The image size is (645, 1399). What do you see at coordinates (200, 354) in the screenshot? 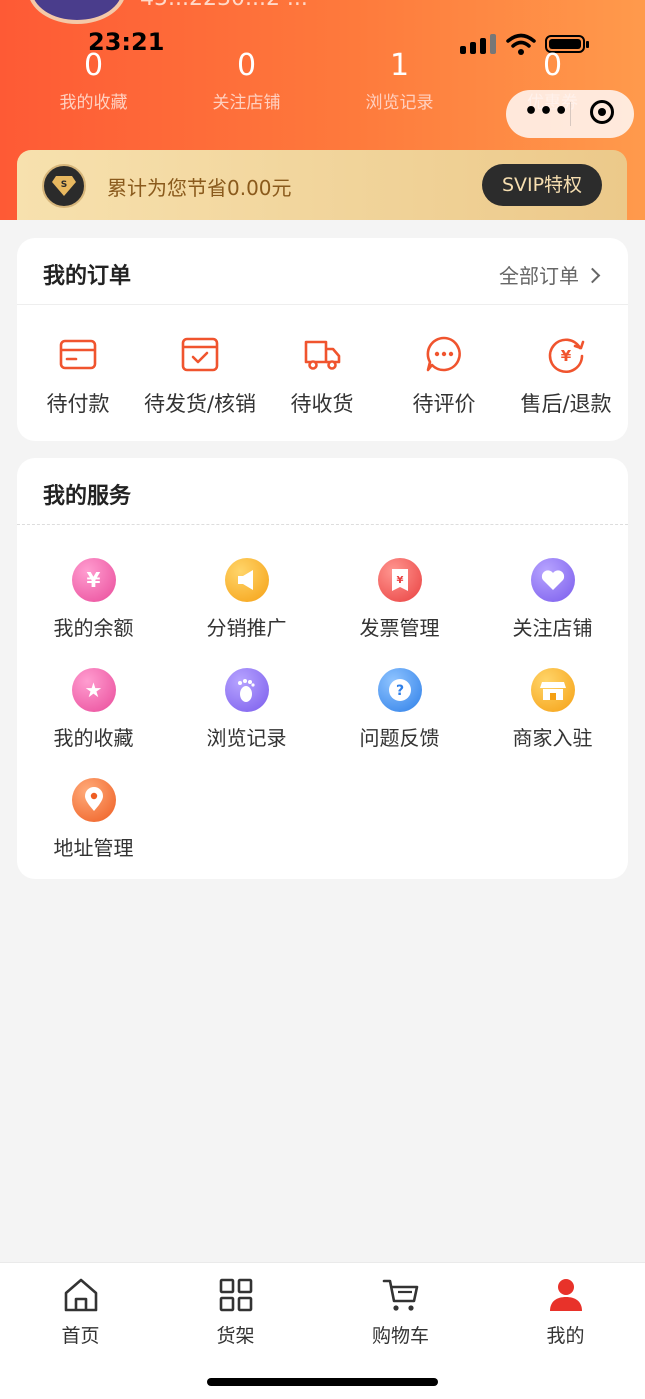
I see `box-check-icon` at bounding box center [200, 354].